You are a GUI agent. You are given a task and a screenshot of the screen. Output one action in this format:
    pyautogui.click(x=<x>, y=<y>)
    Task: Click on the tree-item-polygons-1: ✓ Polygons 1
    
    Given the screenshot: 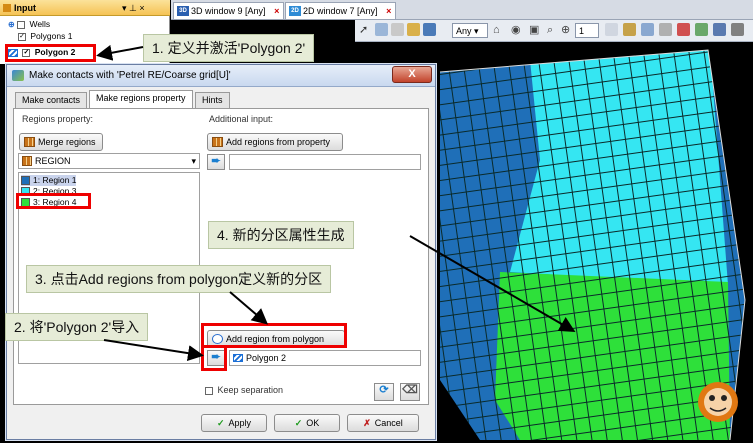 What is the action you would take?
    pyautogui.click(x=45, y=36)
    